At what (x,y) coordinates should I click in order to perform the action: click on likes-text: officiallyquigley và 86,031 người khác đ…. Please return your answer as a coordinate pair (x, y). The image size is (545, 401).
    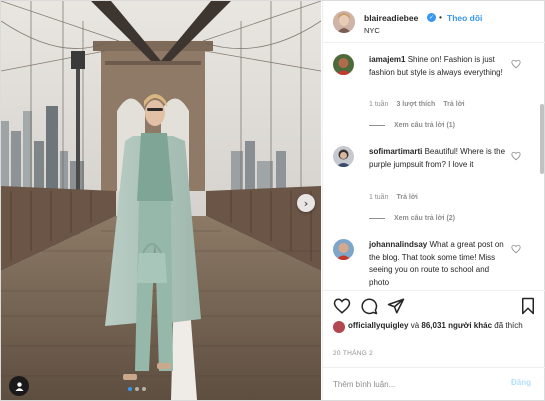
    Looking at the image, I should click on (438, 326).